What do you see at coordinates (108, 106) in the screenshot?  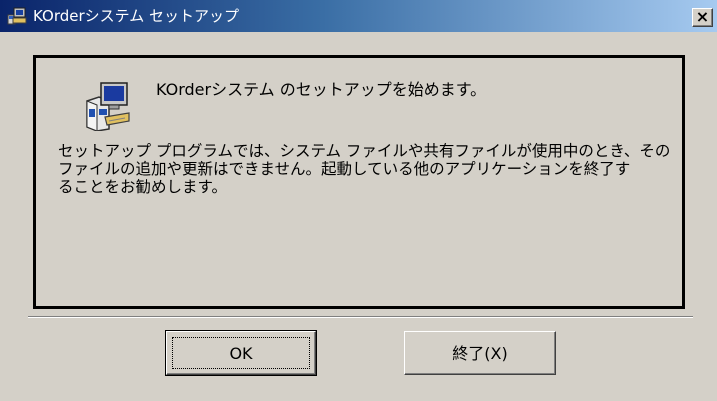 I see `setup-computer-box-icon` at bounding box center [108, 106].